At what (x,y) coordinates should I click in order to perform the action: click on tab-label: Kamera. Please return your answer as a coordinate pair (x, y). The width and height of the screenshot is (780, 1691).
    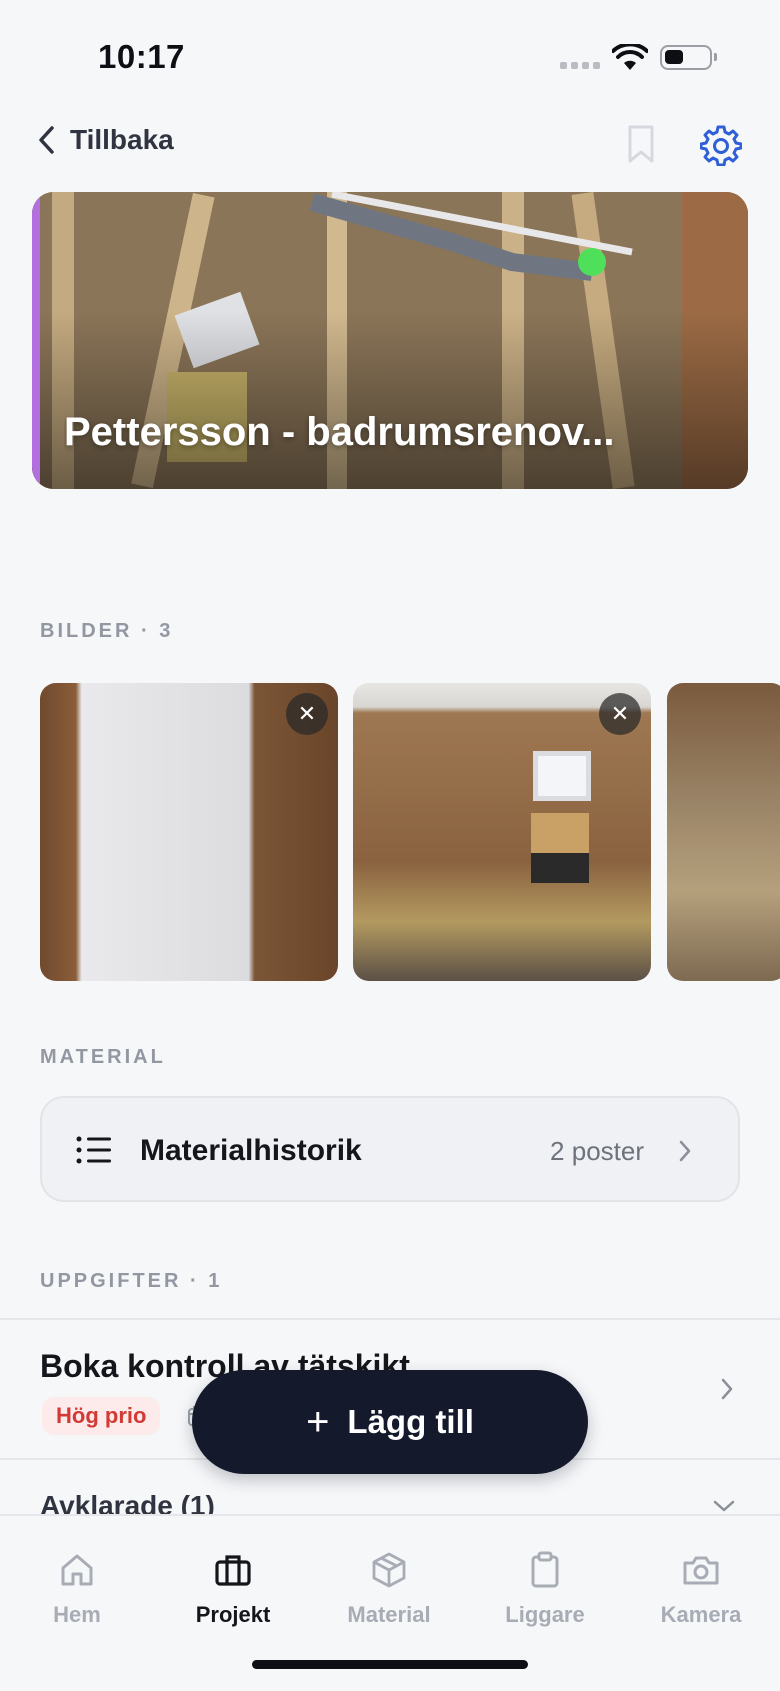
    Looking at the image, I should click on (701, 1614).